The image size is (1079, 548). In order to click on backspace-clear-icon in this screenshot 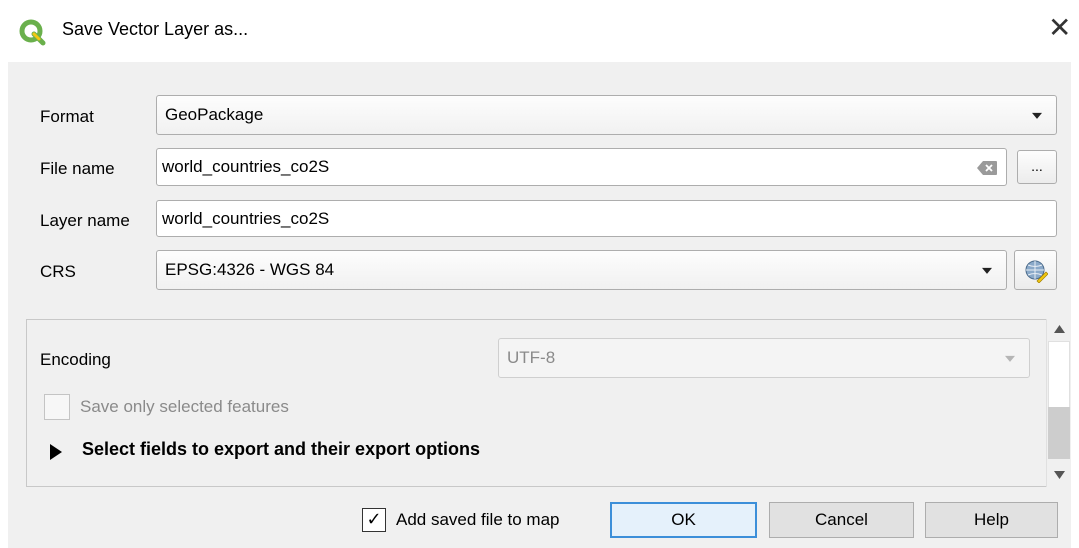, I will do `click(987, 168)`.